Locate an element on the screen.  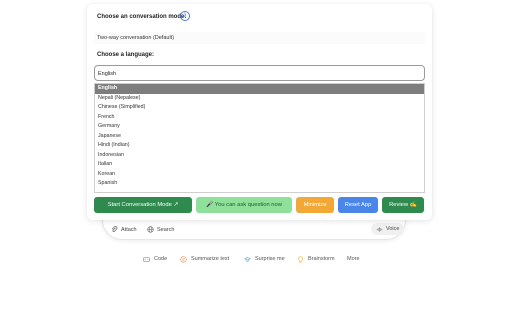
chip-surprise-label: Surprise me is located at coordinates (270, 259).